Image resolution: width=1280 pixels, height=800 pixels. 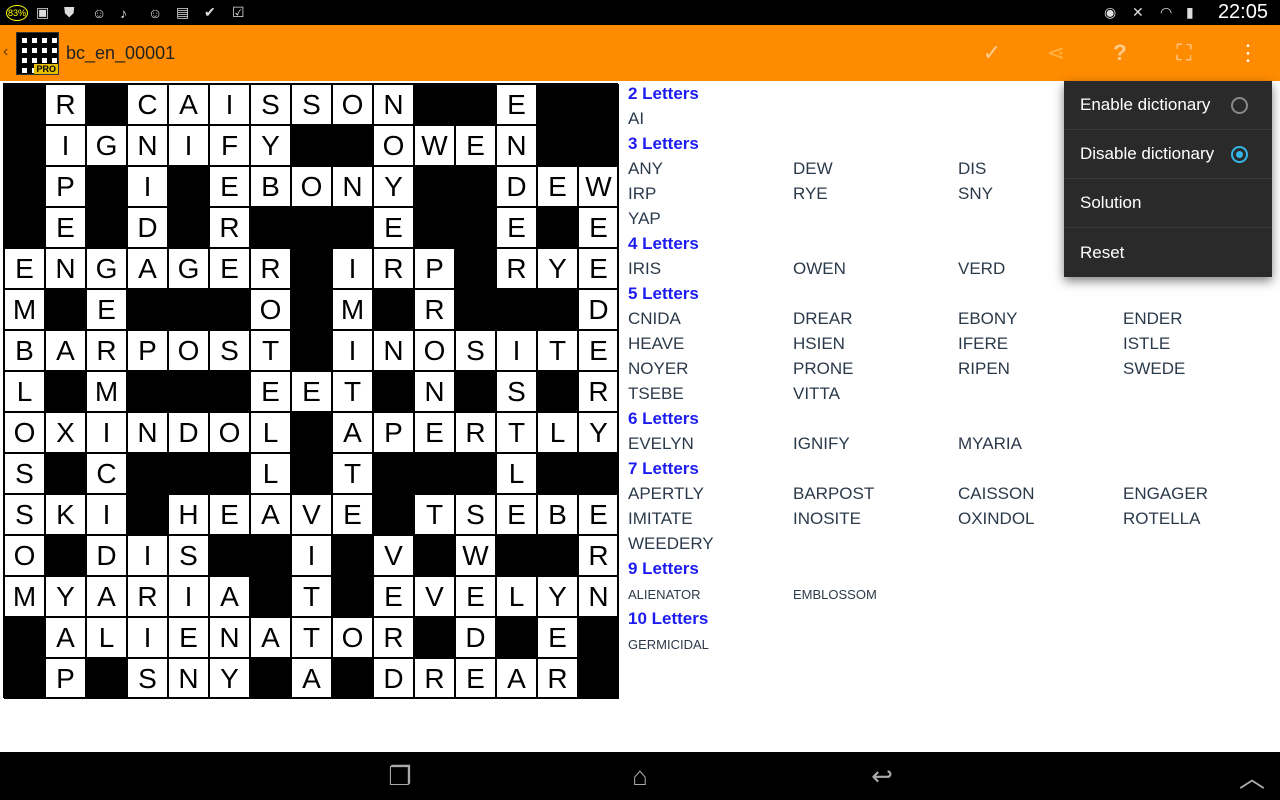 I want to click on up-chevron-icon: ‹, so click(x=5, y=52).